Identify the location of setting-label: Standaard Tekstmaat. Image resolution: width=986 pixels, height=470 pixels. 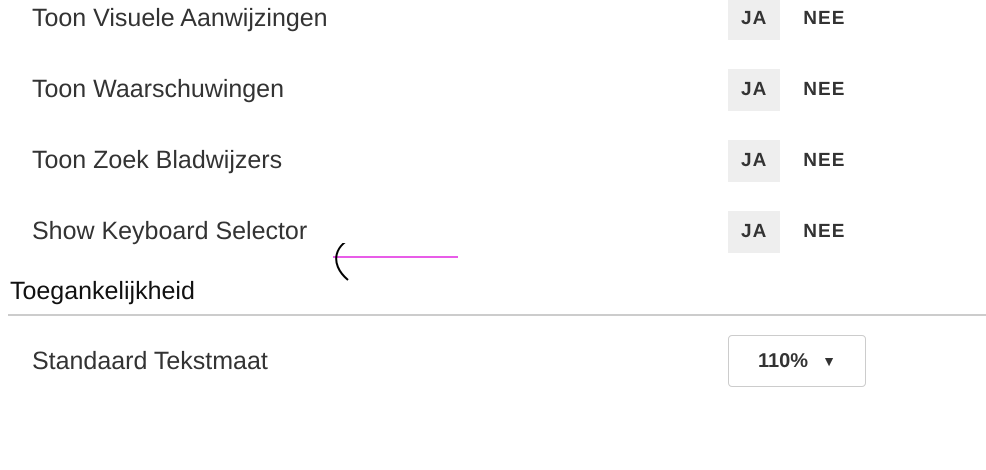
(150, 361).